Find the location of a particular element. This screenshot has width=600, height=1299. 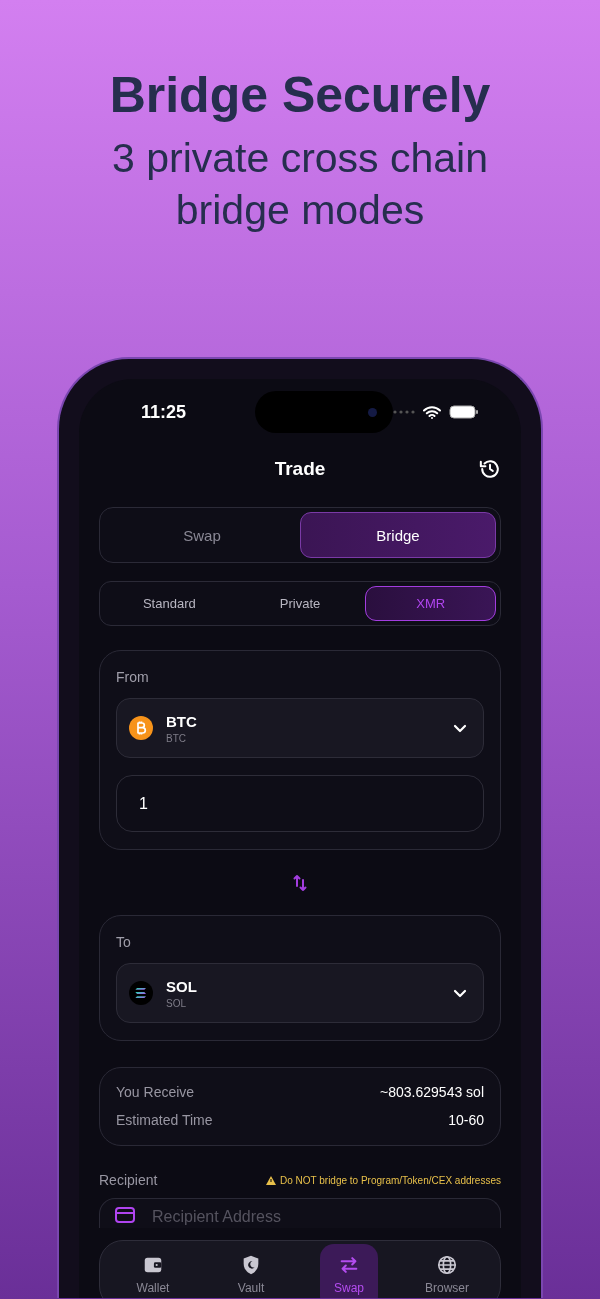

token-symbol: BTC is located at coordinates (182, 721).